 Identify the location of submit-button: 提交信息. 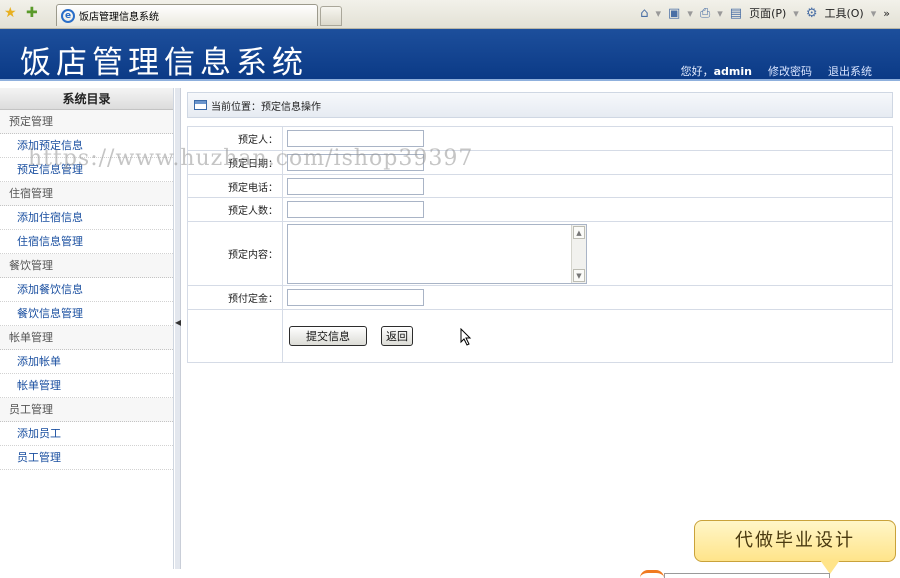
(328, 336).